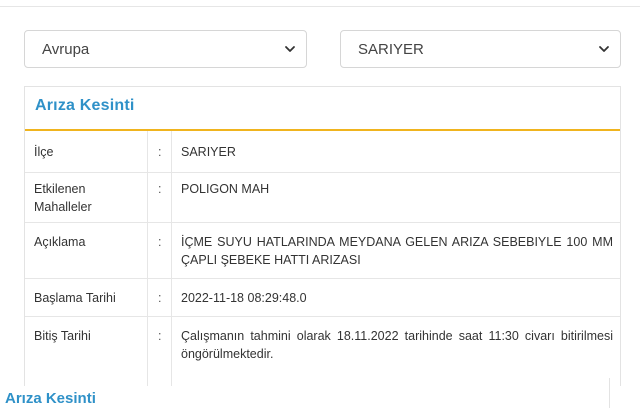 This screenshot has height=408, width=640. What do you see at coordinates (391, 49) in the screenshot?
I see `district-select-value: SARIYER` at bounding box center [391, 49].